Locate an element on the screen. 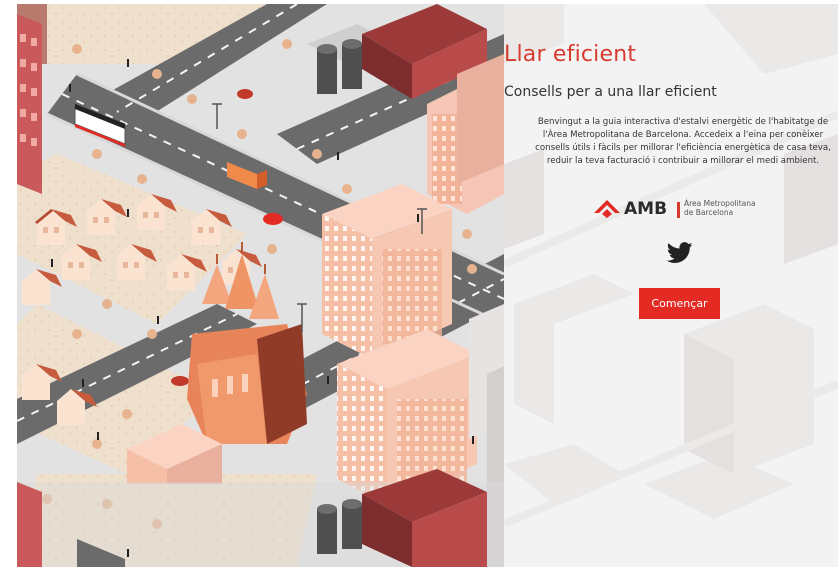 The width and height of the screenshot is (838, 567). twitter-icon is located at coordinates (680, 253).